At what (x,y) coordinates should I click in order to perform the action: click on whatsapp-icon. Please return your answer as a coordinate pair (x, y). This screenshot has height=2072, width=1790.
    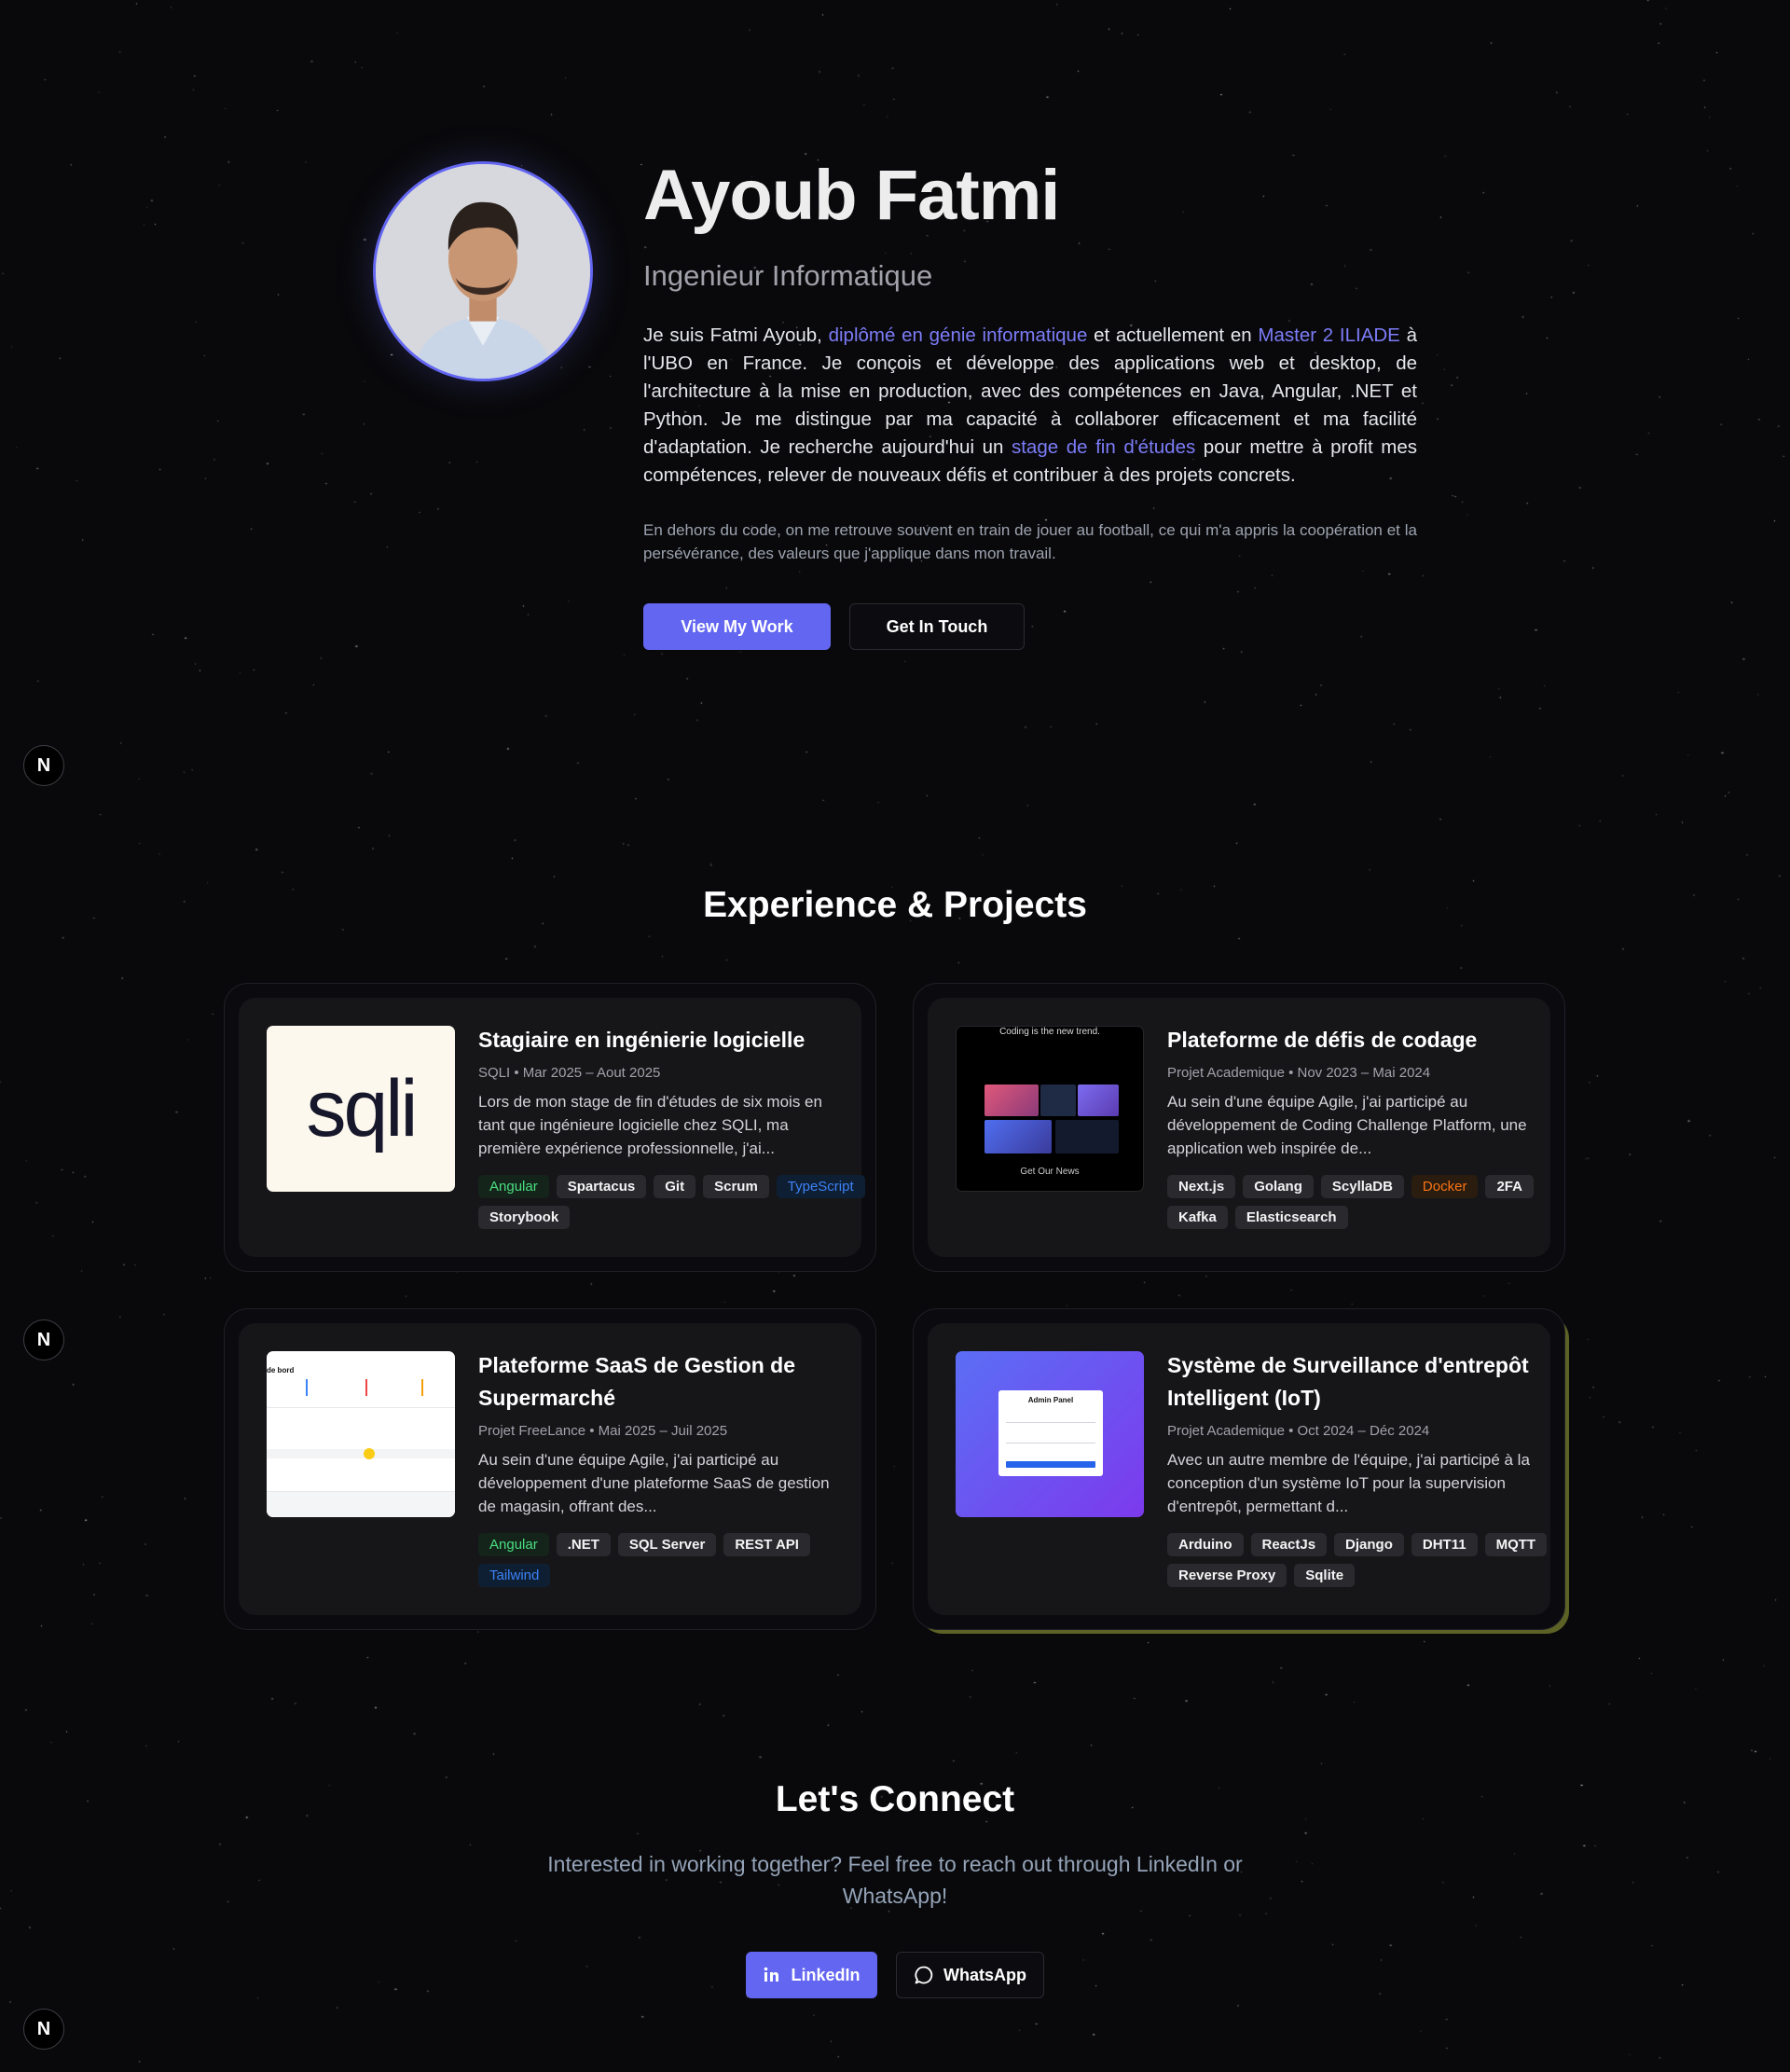
    Looking at the image, I should click on (924, 1975).